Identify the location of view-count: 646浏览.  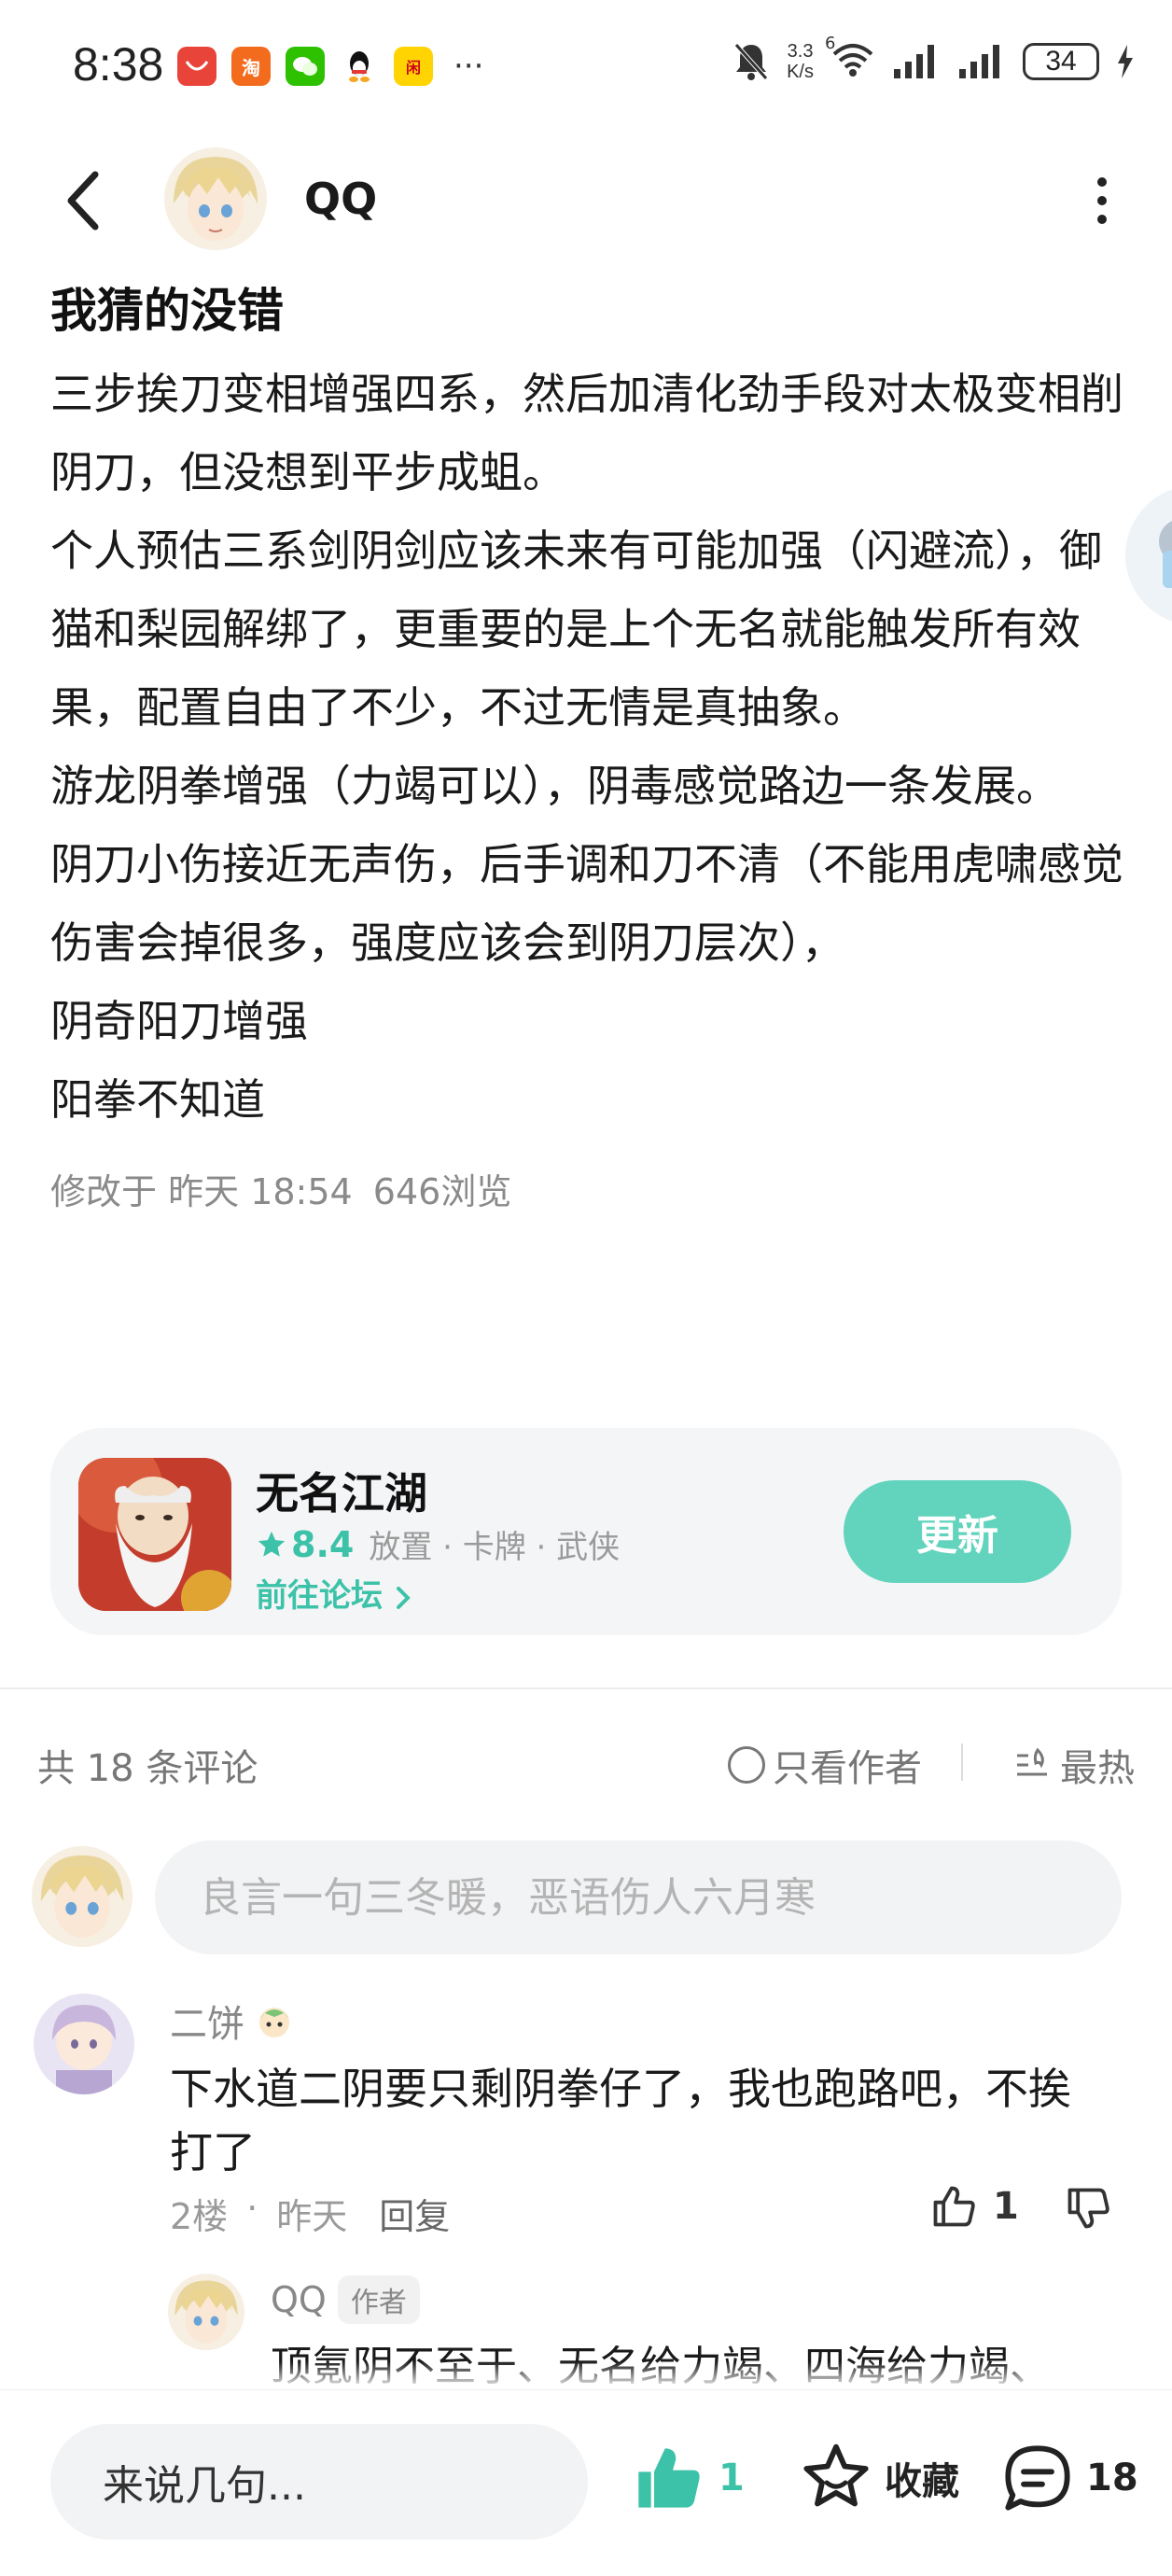
(442, 1191).